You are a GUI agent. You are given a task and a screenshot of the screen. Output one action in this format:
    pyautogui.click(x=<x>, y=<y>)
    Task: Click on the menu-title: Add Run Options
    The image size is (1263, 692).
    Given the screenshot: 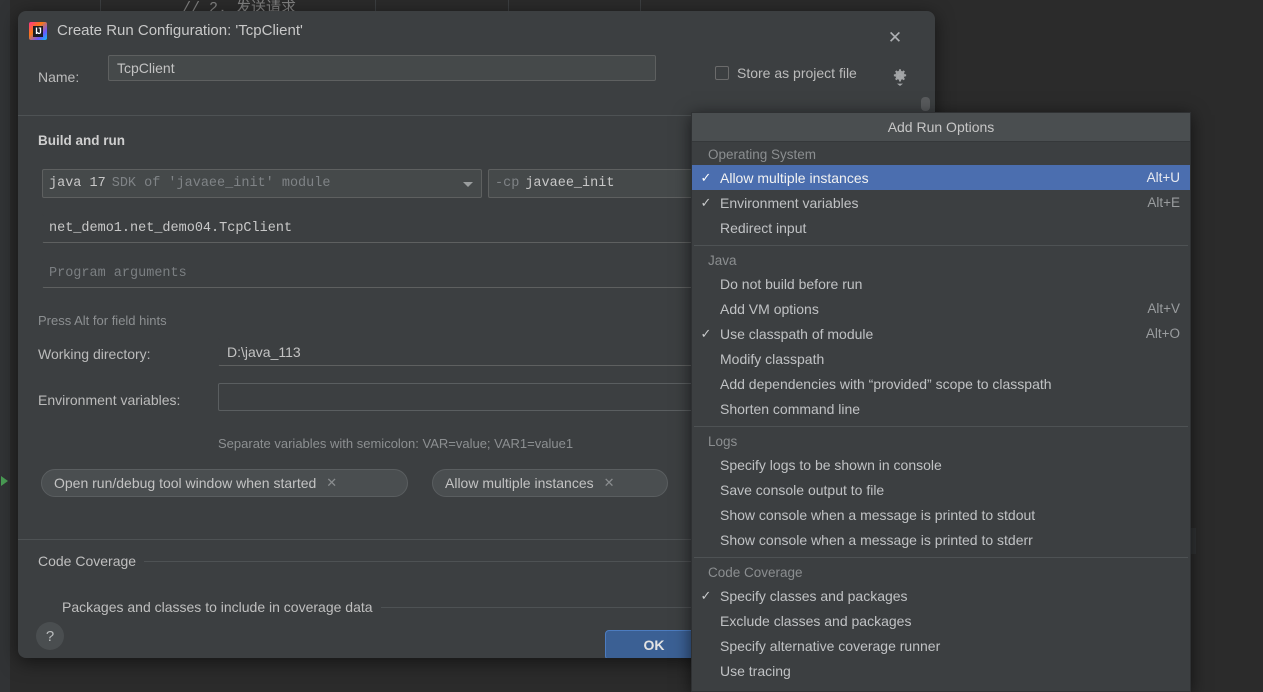 What is the action you would take?
    pyautogui.click(x=941, y=127)
    